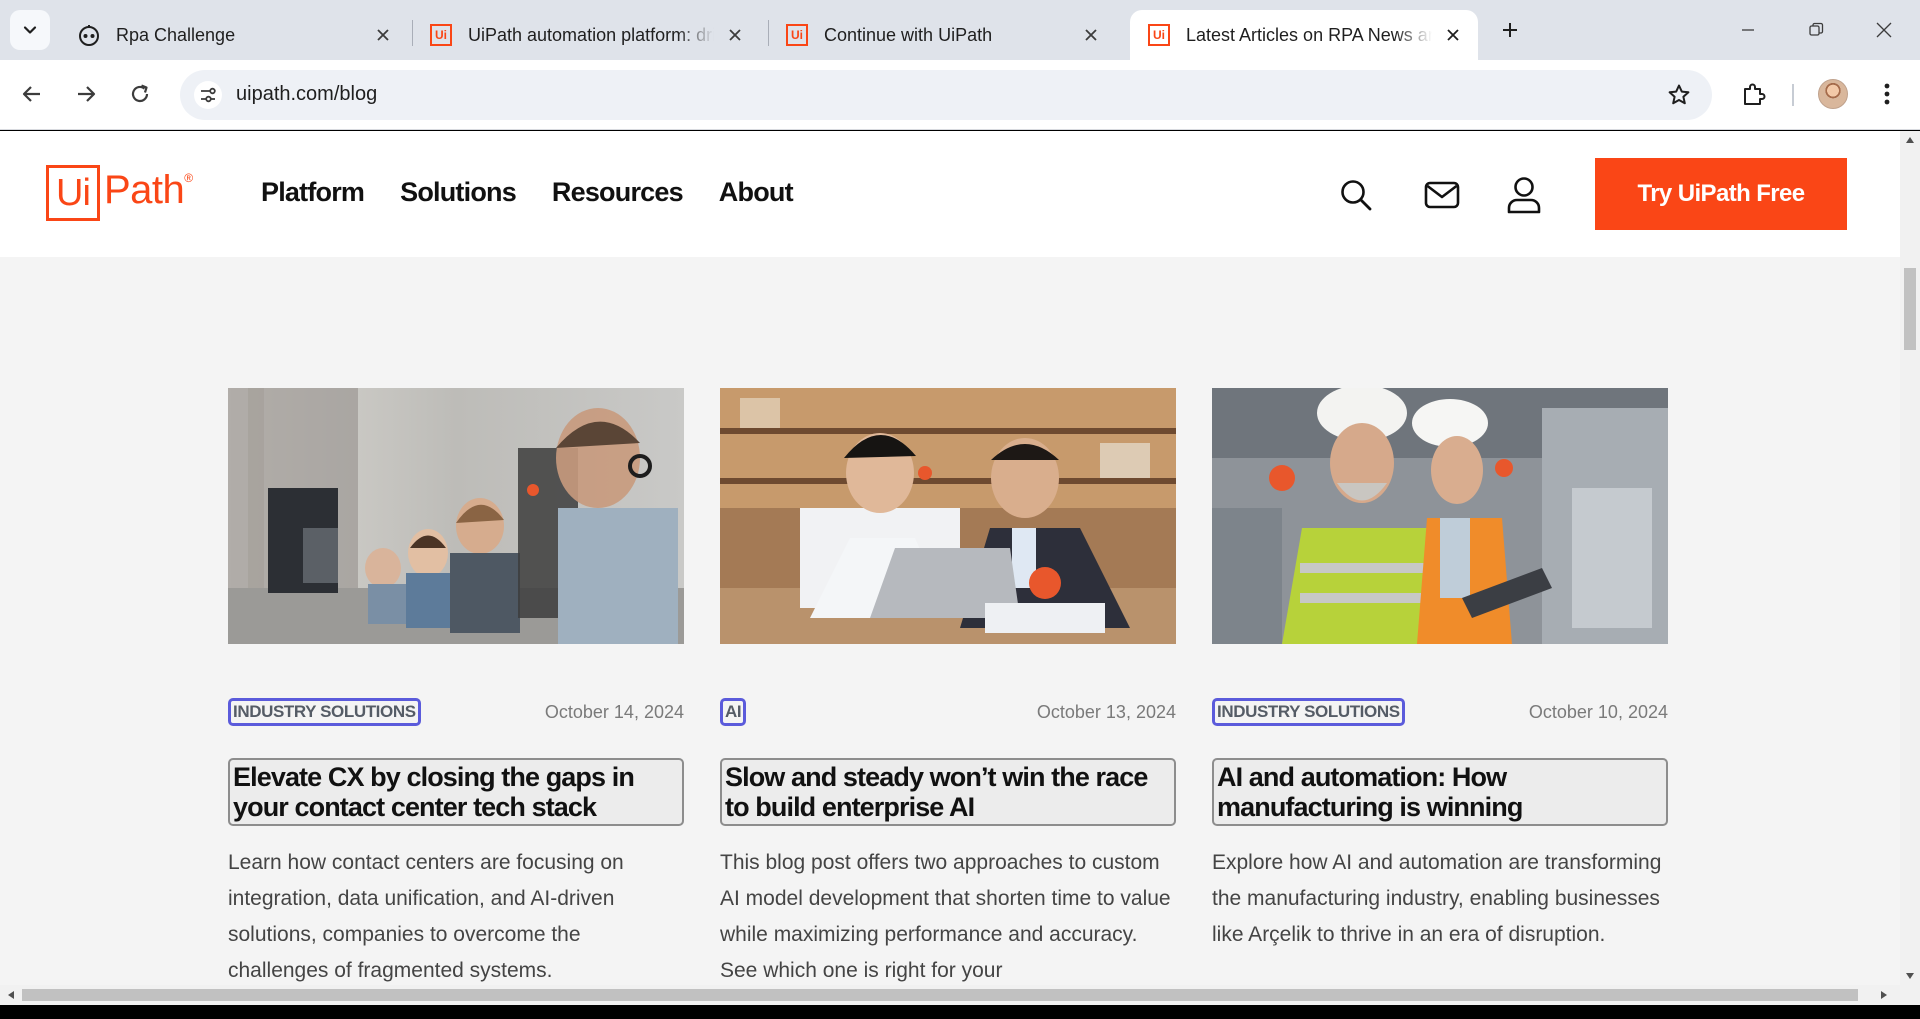 The height and width of the screenshot is (1019, 1920). What do you see at coordinates (527, 192) in the screenshot?
I see `main-navigation: Platform Solutions Resources About` at bounding box center [527, 192].